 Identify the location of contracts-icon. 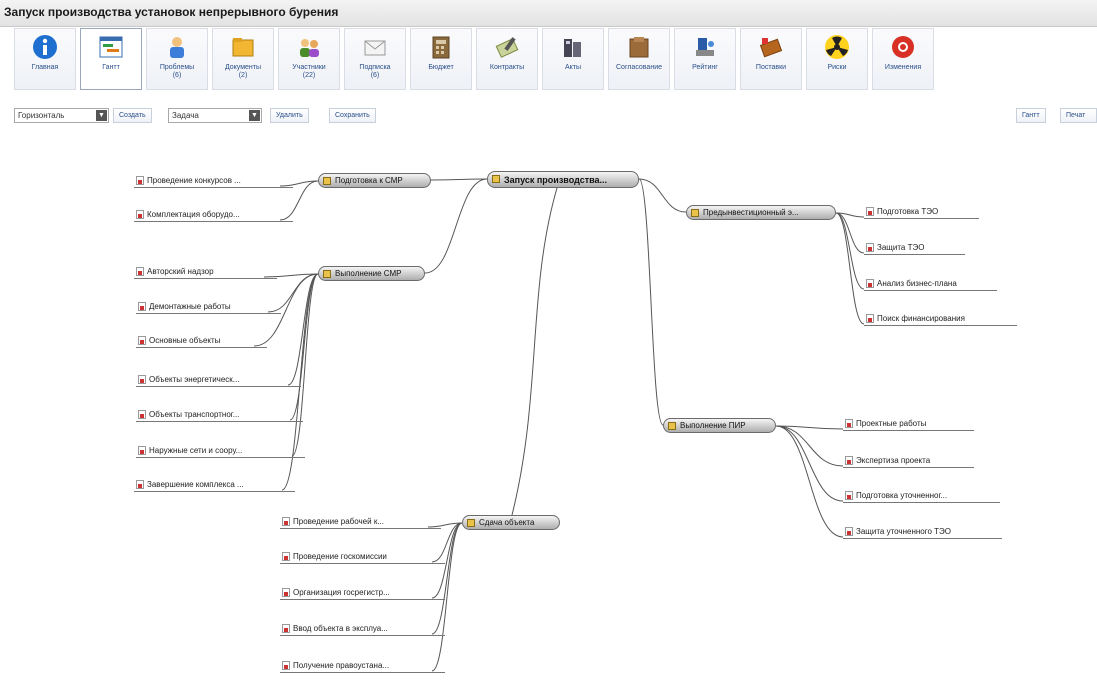
(507, 47).